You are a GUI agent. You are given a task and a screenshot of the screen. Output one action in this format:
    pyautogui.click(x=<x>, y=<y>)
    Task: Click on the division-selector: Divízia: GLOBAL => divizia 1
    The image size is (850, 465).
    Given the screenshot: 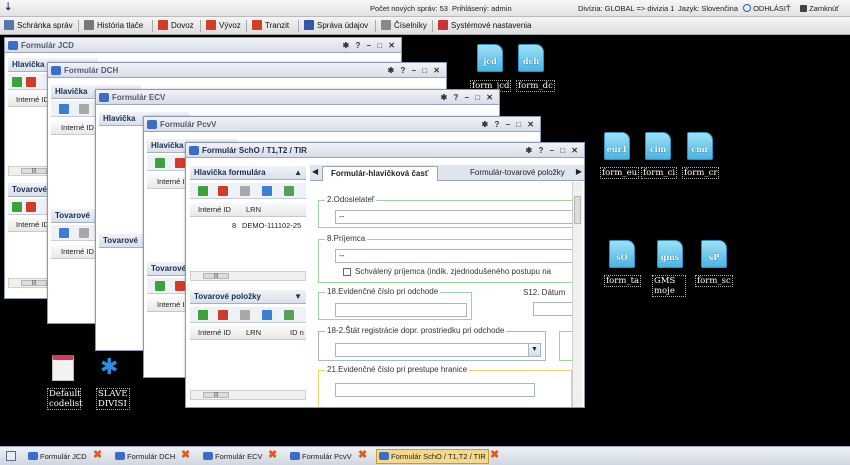 What is the action you would take?
    pyautogui.click(x=626, y=8)
    